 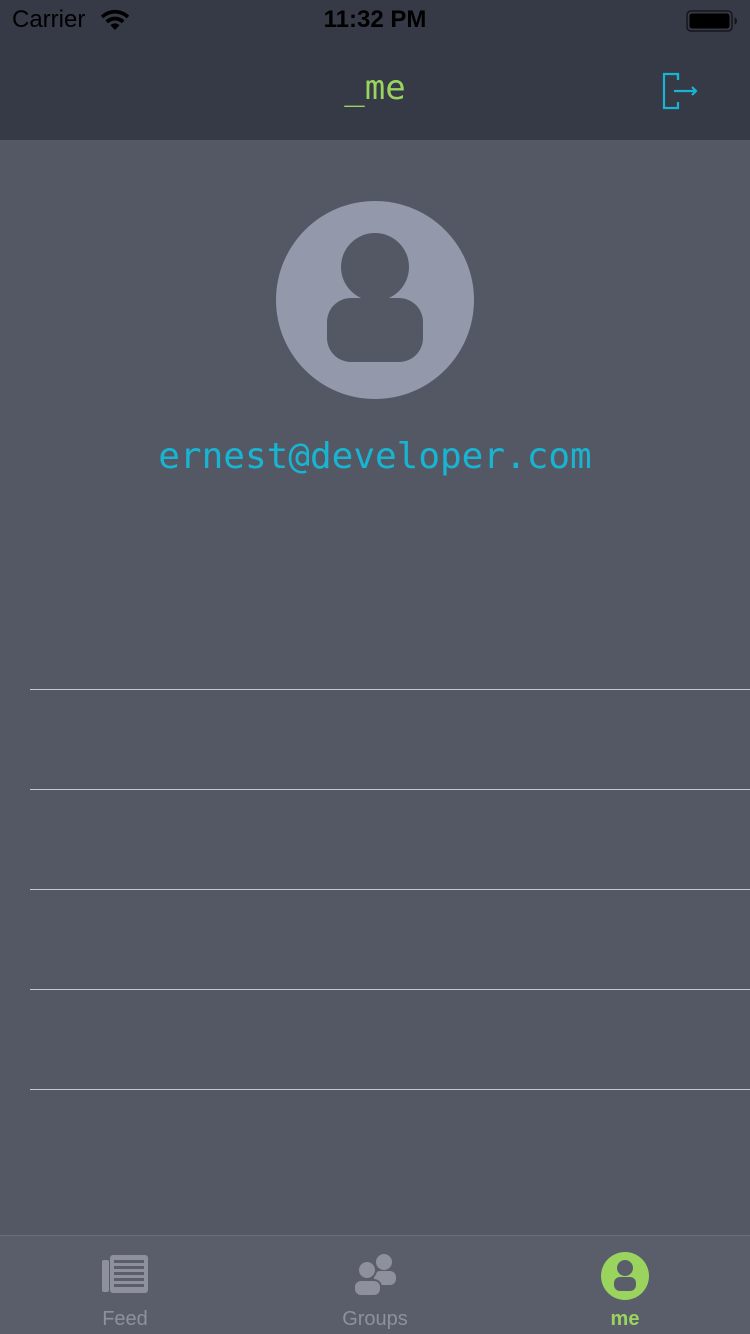 I want to click on group-icon, so click(x=374, y=1275).